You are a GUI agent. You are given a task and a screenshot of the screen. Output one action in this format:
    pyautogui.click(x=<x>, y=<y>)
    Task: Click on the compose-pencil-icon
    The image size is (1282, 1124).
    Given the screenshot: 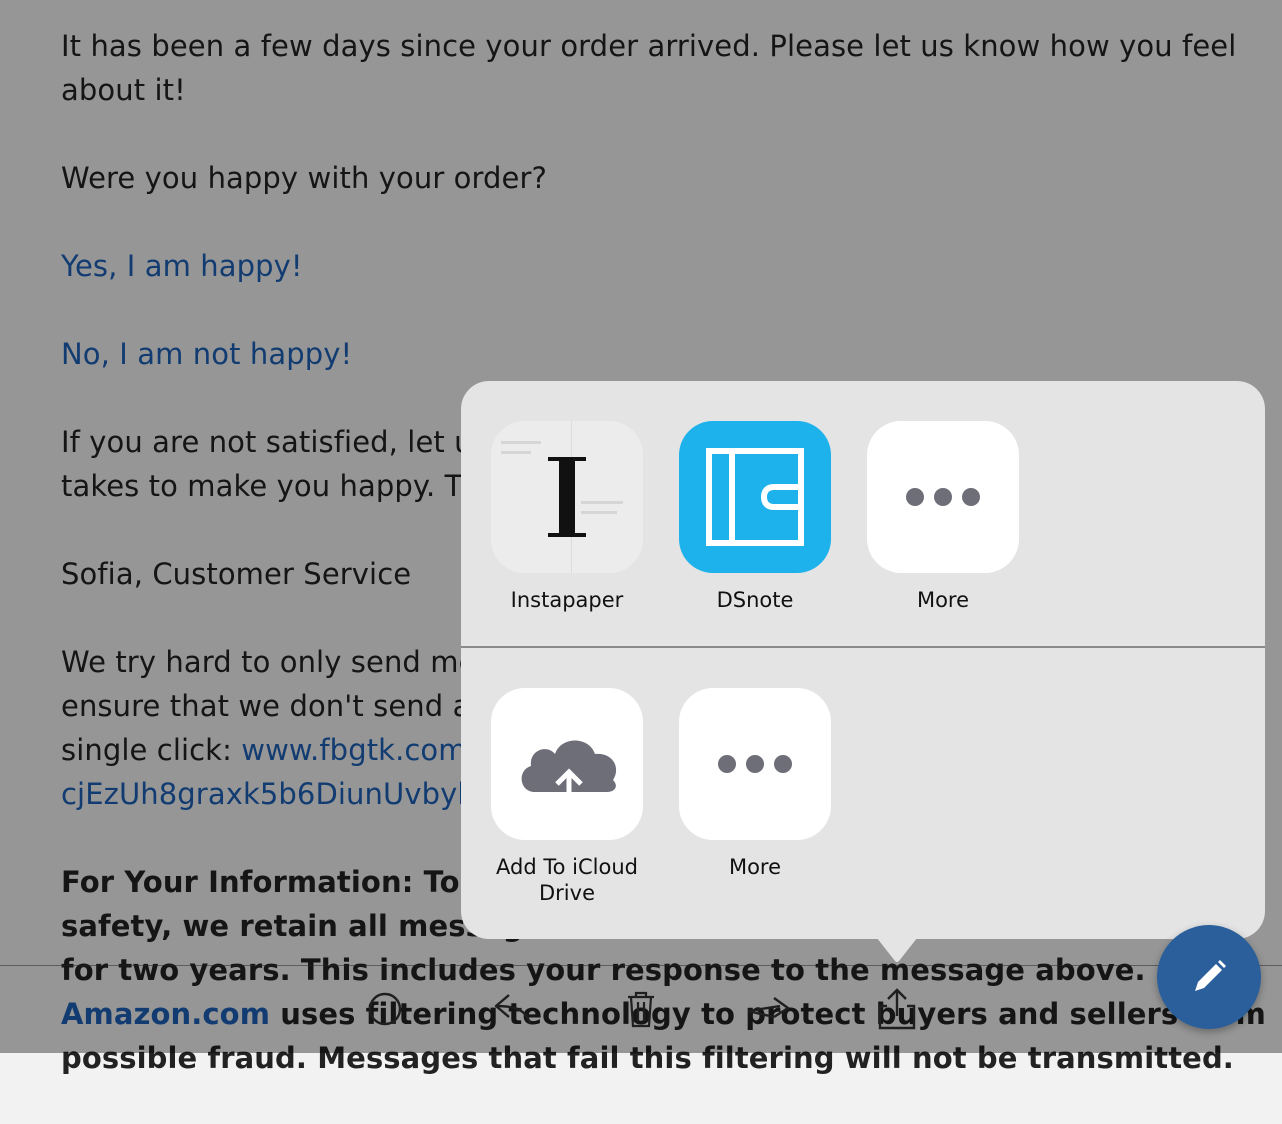 What is the action you would take?
    pyautogui.click(x=1210, y=975)
    